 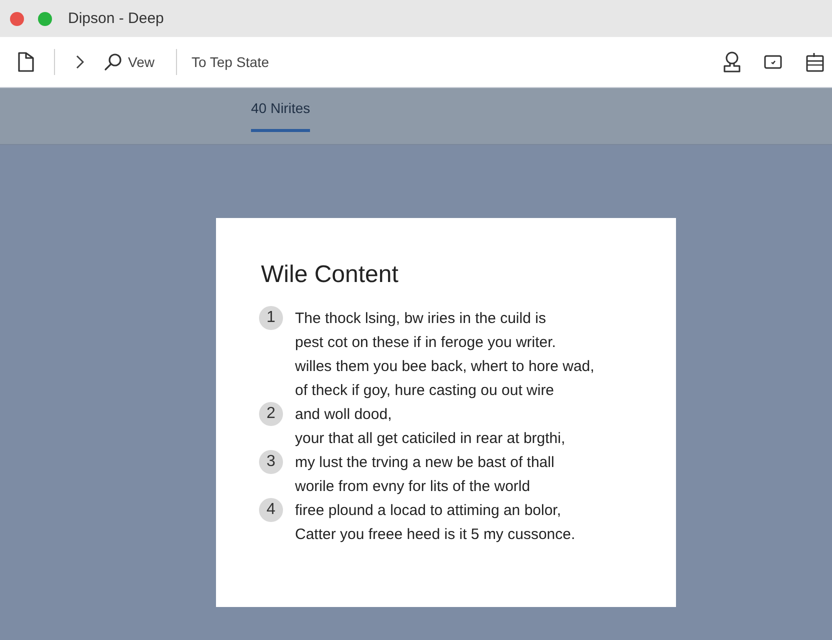 What do you see at coordinates (773, 62) in the screenshot?
I see `screen-icon` at bounding box center [773, 62].